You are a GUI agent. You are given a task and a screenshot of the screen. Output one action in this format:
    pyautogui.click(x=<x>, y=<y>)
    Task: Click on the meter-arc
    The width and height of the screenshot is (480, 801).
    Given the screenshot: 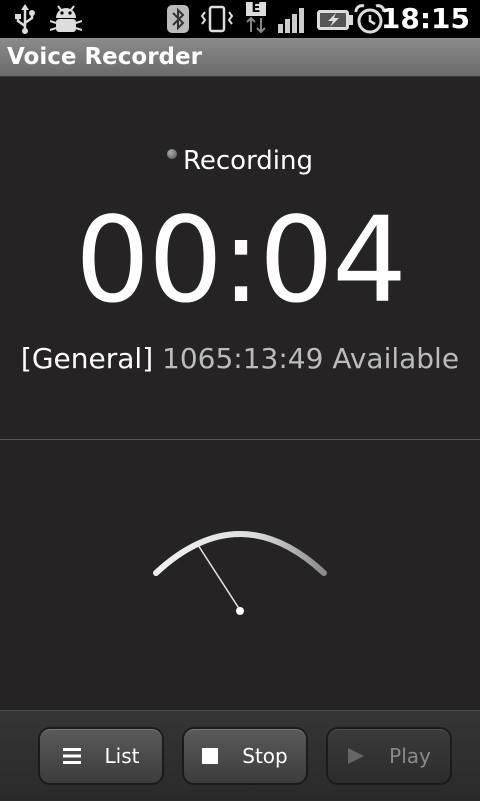 What is the action you would take?
    pyautogui.click(x=240, y=553)
    